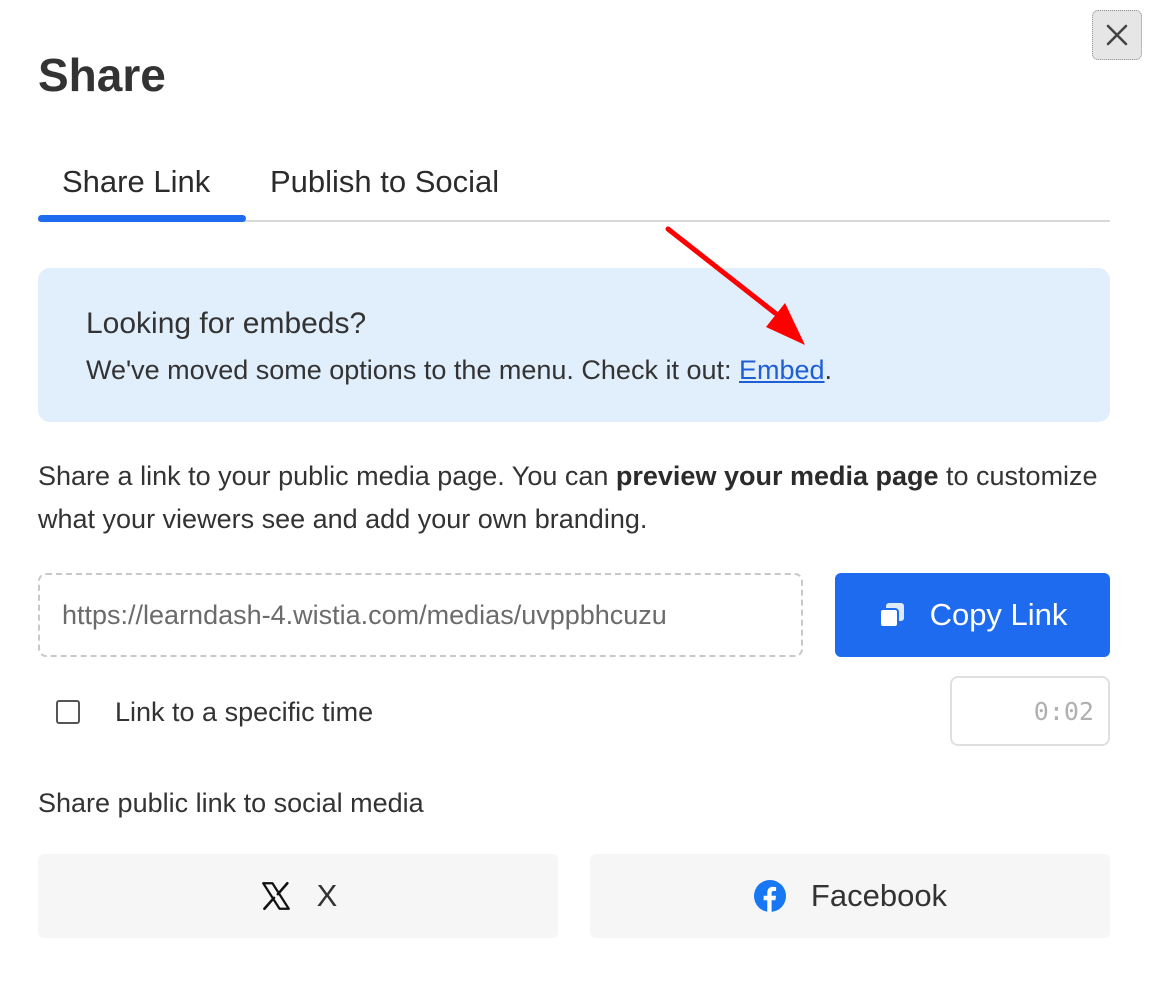  Describe the element at coordinates (276, 896) in the screenshot. I see `x-logo-icon` at that location.